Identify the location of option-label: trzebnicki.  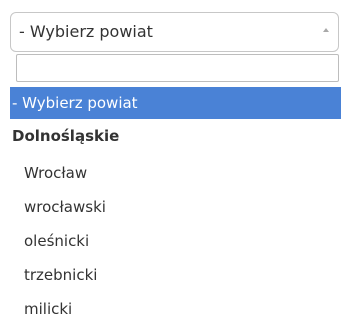
(61, 275).